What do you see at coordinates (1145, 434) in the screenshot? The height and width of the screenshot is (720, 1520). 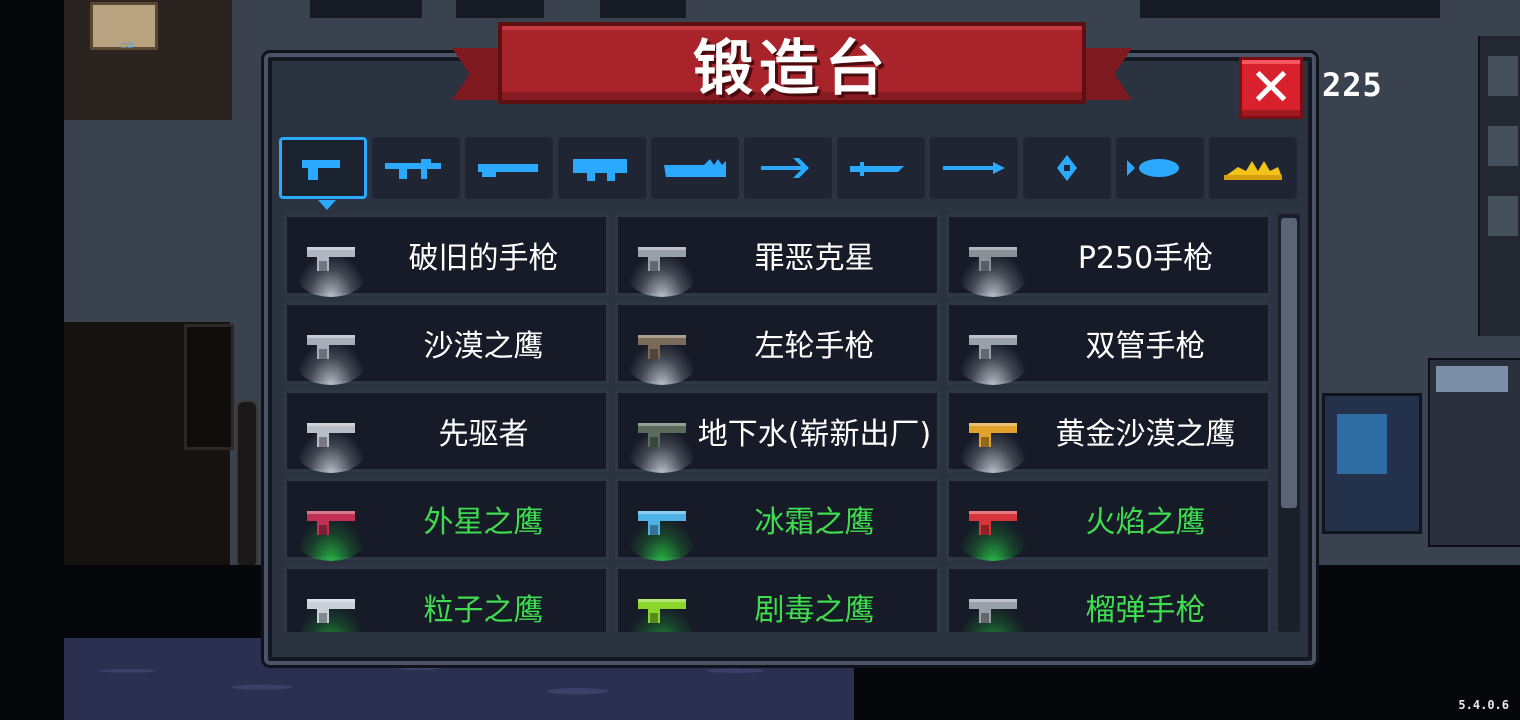 I see `weapon-name: 黄金沙漠之鹰` at bounding box center [1145, 434].